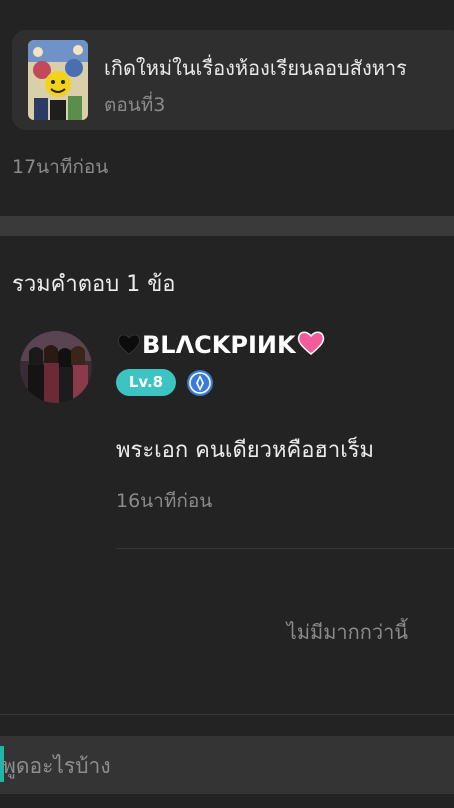 Image resolution: width=454 pixels, height=808 pixels. I want to click on answers-count-heading: รวมคำตอบ 1 ข้อ, so click(94, 284).